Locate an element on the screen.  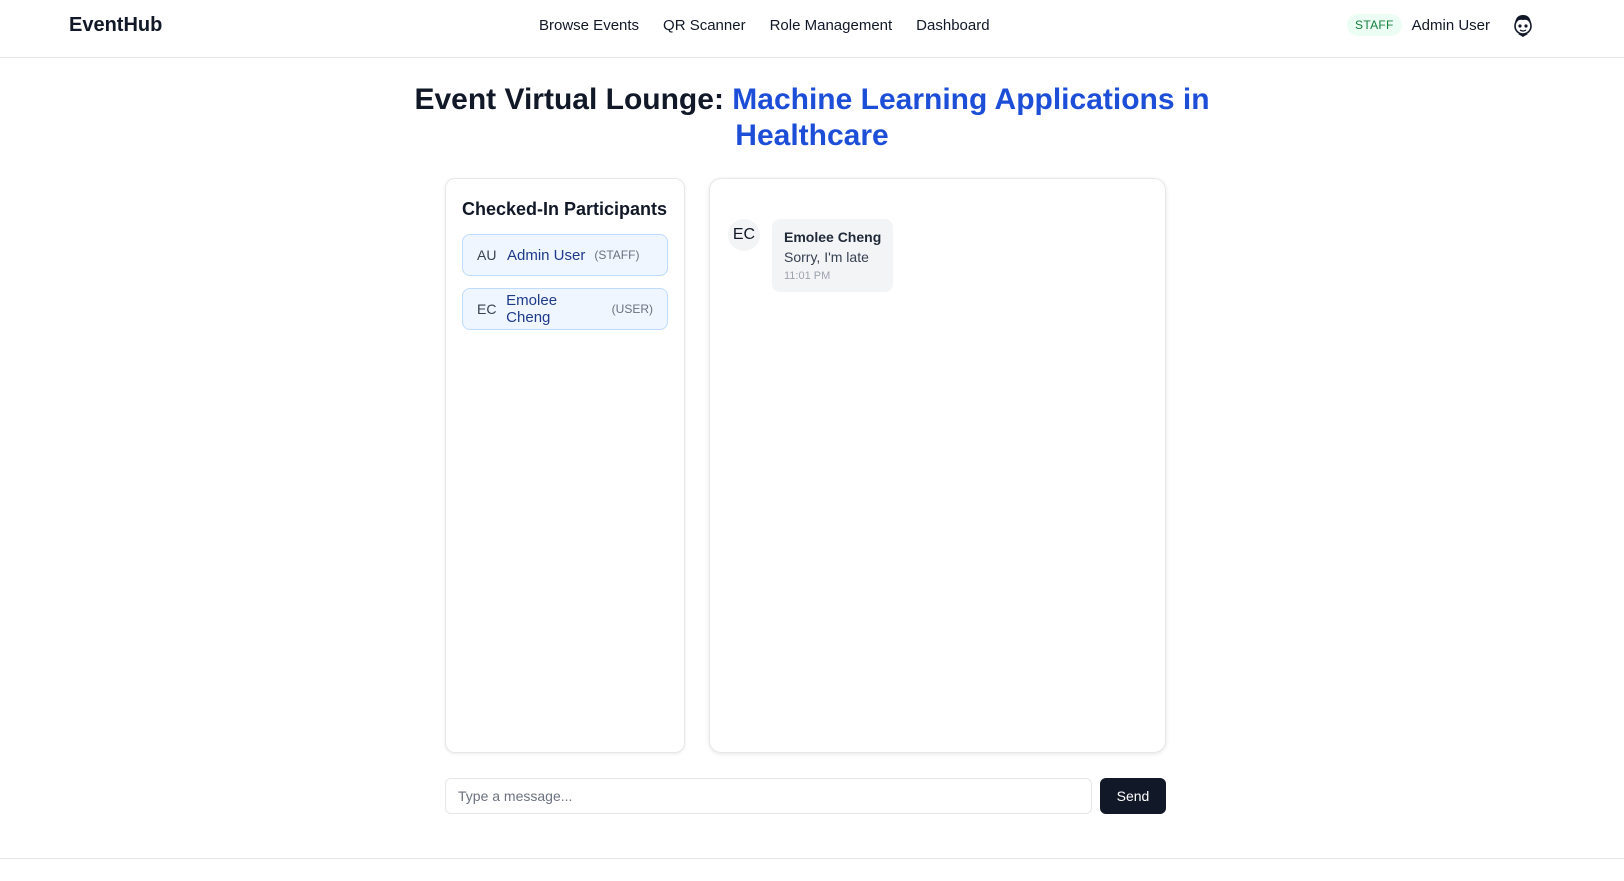
participant-name: Emolee Cheng is located at coordinates (532, 309).